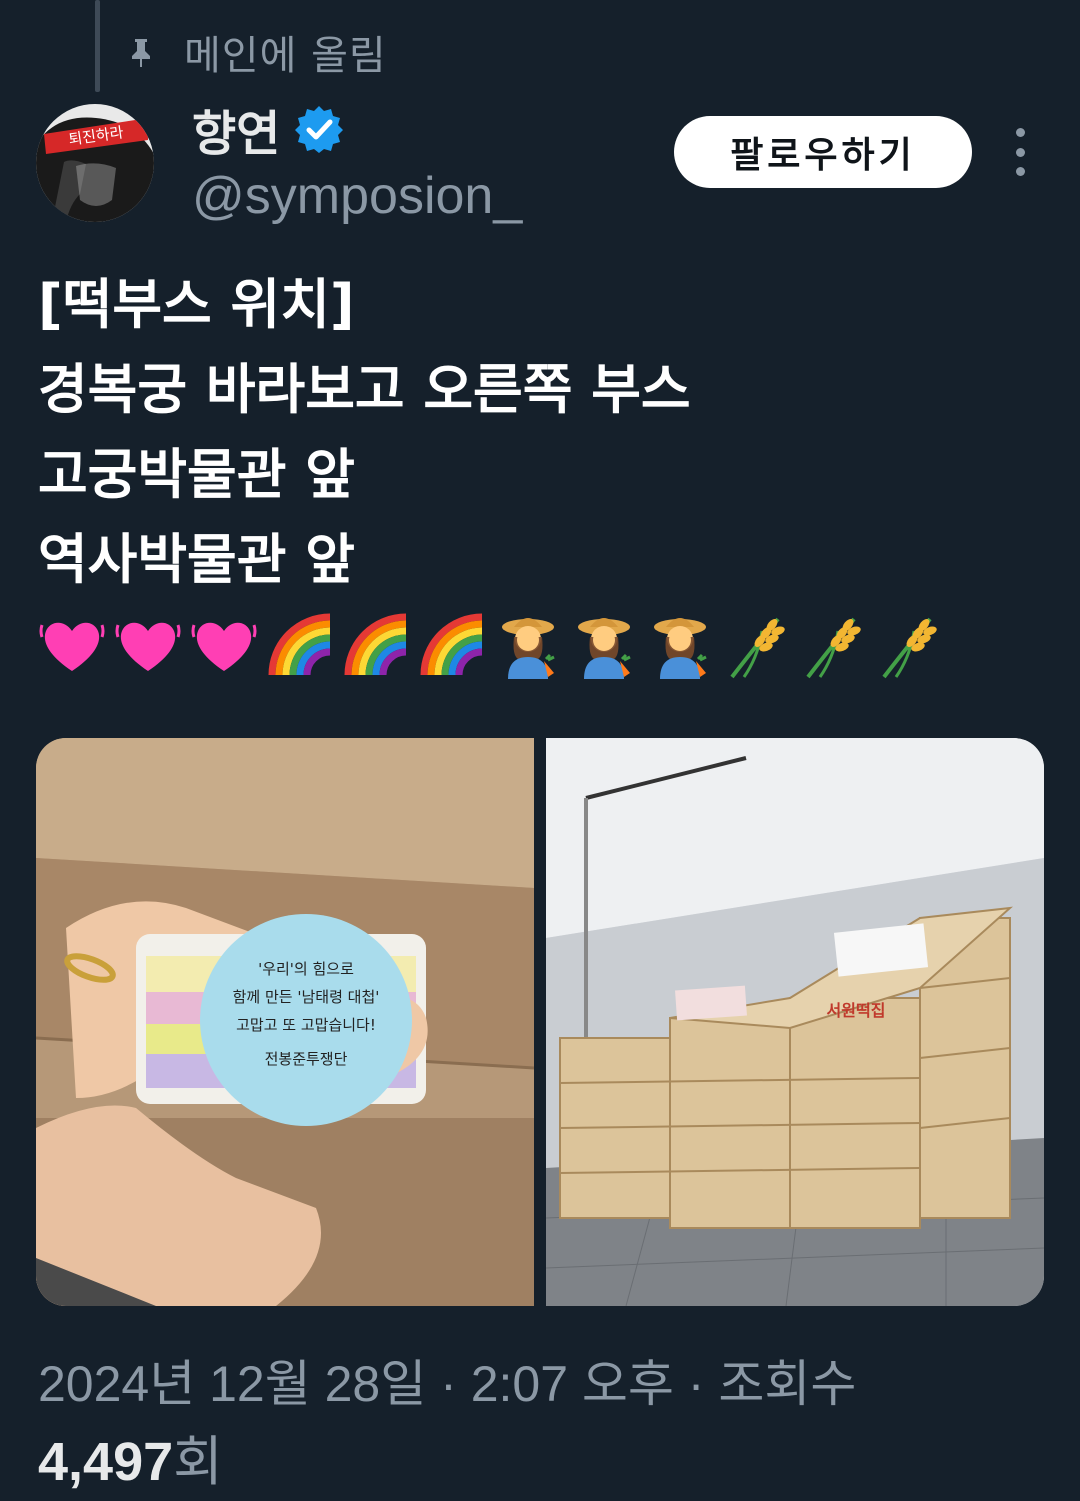 The height and width of the screenshot is (1501, 1080). Describe the element at coordinates (306, 997) in the screenshot. I see `sticker-line: 함께 만든 '남태령 대첩'` at that location.